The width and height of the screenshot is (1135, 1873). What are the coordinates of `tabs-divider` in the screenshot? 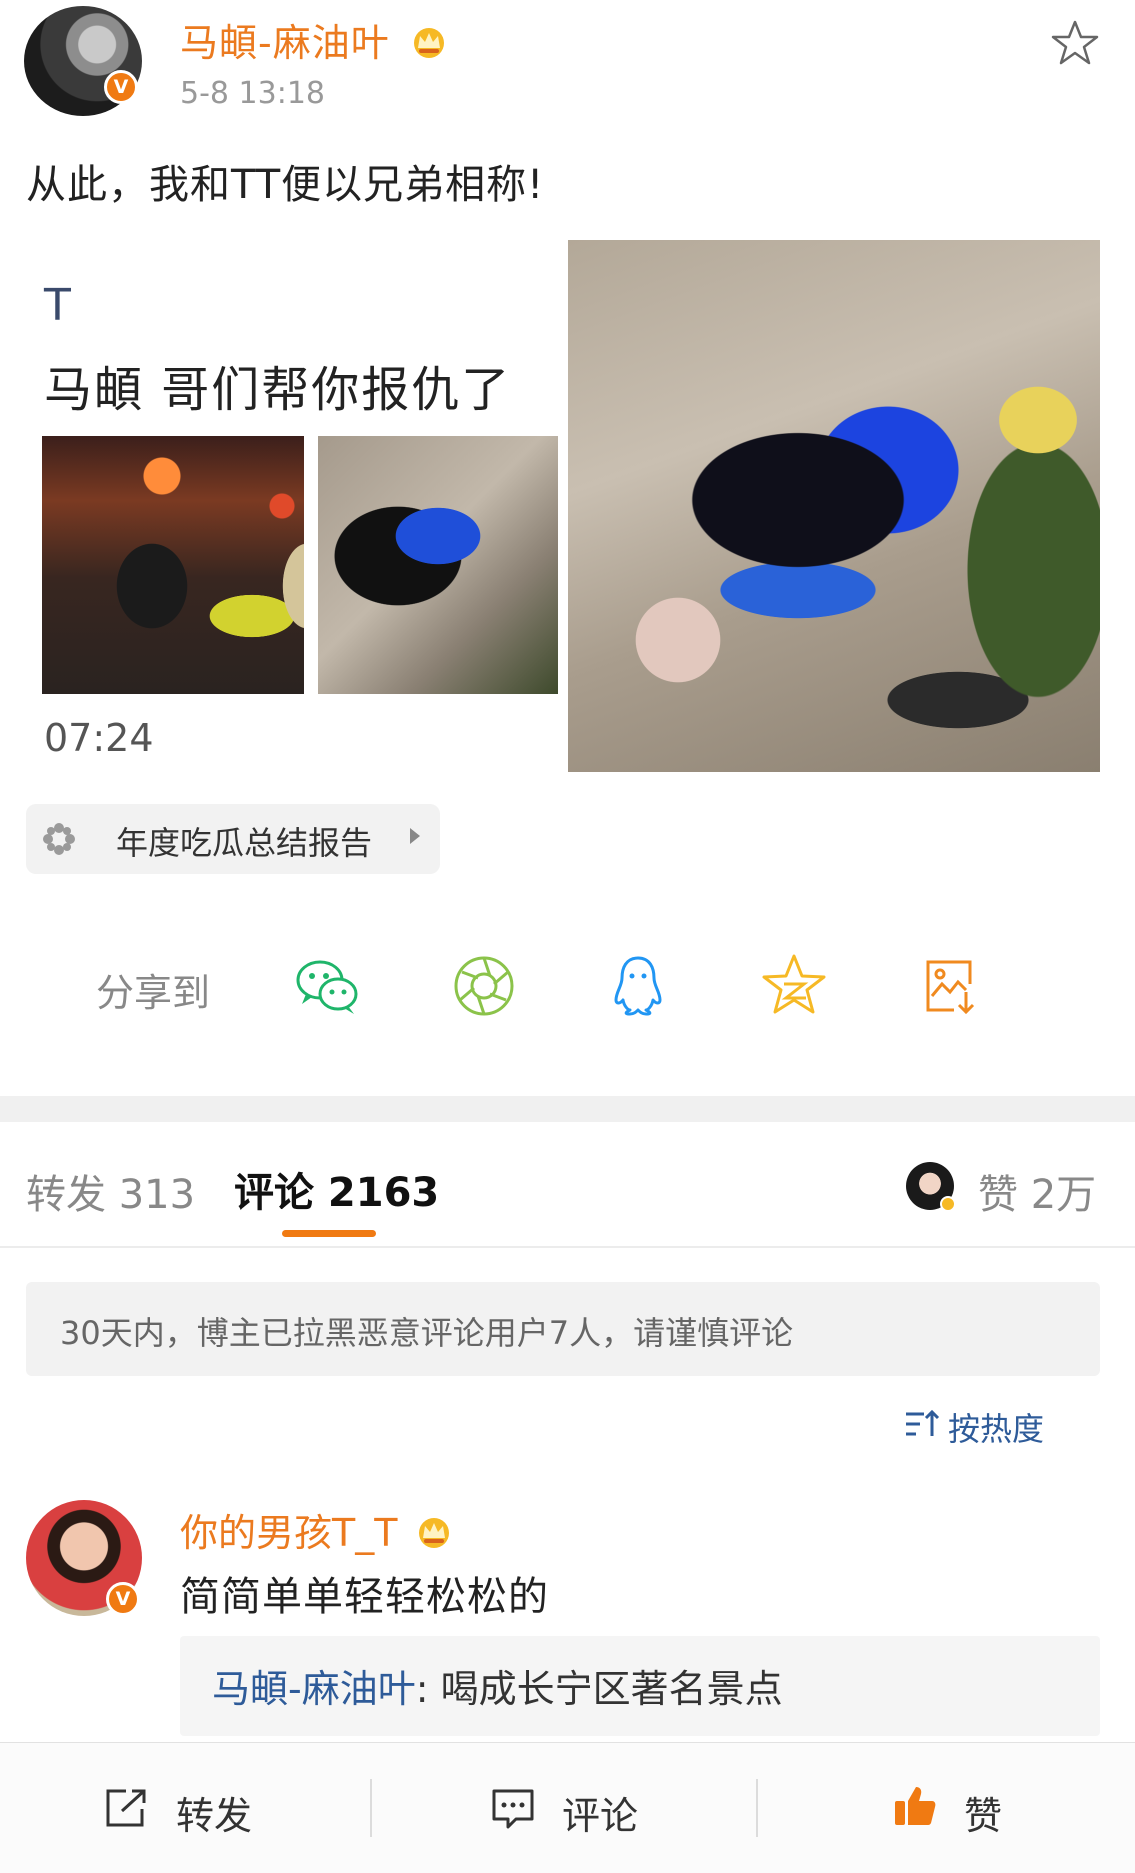 It's located at (567, 1247).